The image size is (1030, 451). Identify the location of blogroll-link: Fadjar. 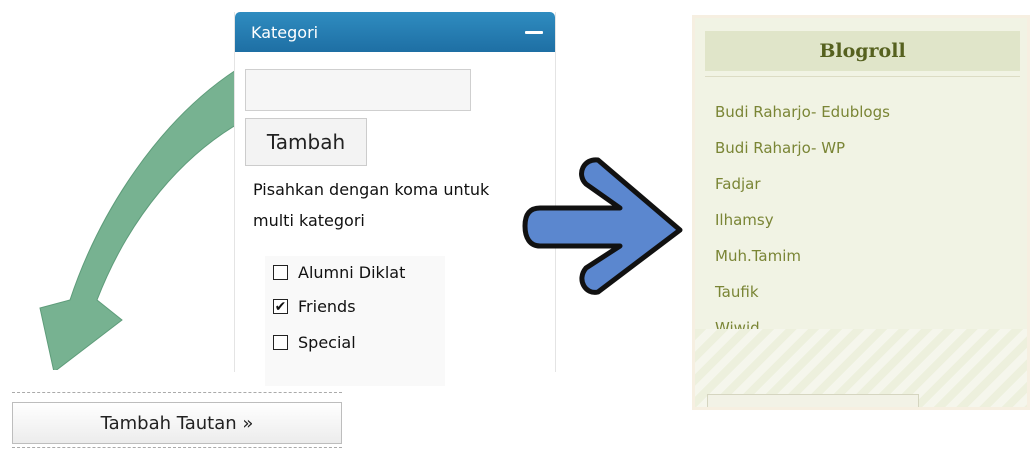
(802, 184).